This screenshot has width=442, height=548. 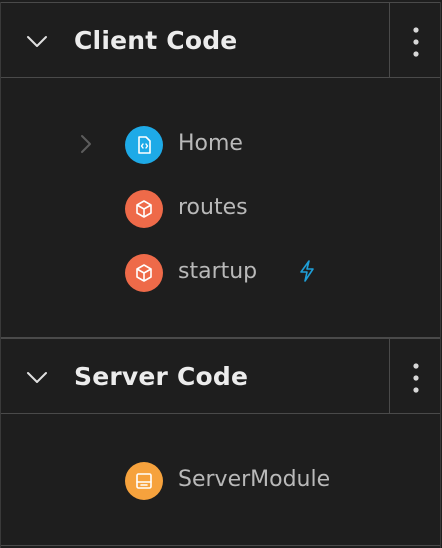 What do you see at coordinates (86, 146) in the screenshot?
I see `chevron-right-icon` at bounding box center [86, 146].